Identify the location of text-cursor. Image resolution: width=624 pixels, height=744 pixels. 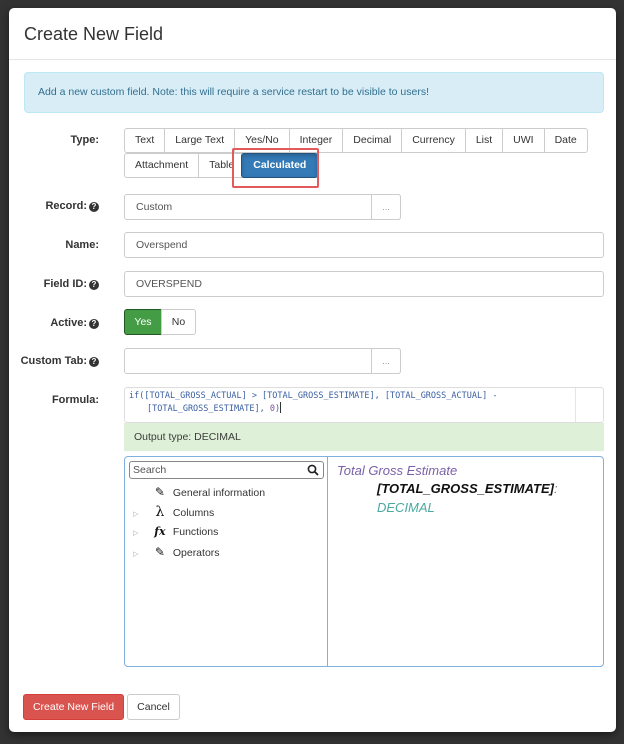
(281, 407).